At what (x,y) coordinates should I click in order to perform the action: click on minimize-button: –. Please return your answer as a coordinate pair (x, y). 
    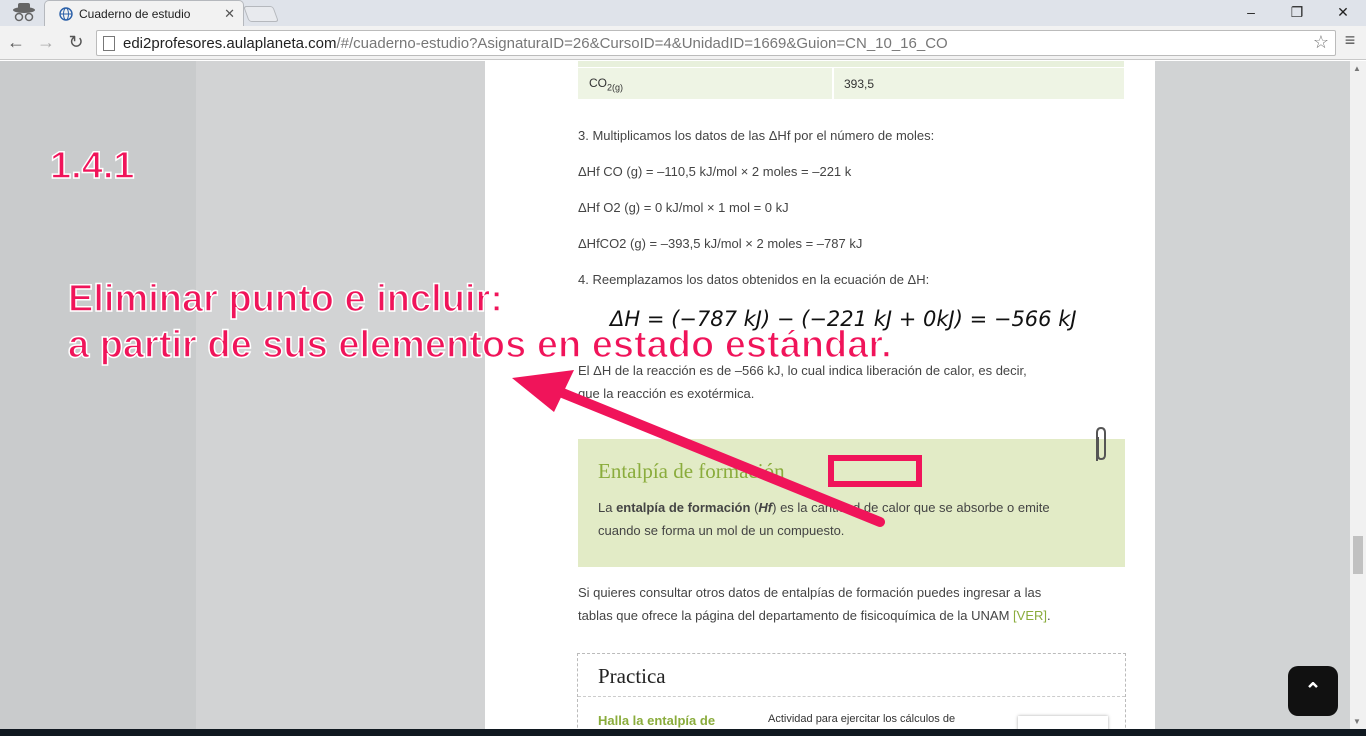
    Looking at the image, I should click on (1251, 12).